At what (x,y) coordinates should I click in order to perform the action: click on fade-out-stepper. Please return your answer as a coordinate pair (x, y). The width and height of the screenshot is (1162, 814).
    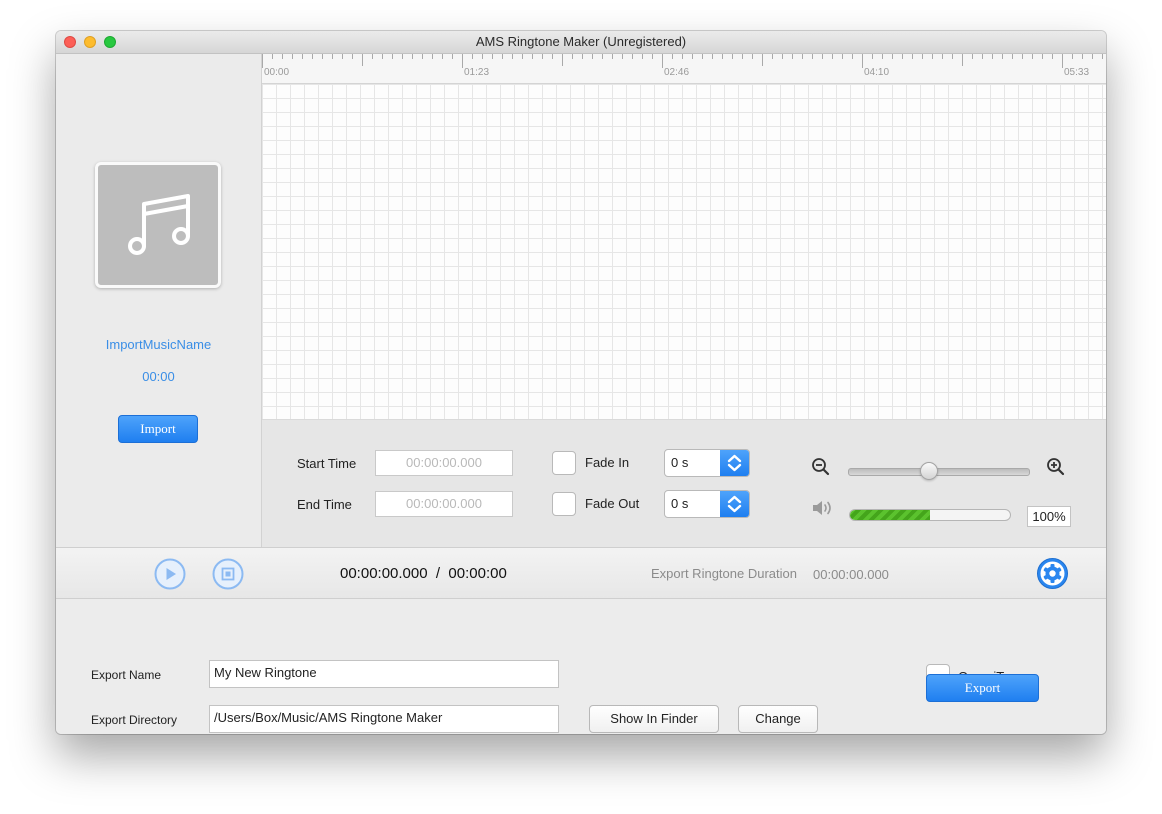
    Looking at the image, I should click on (734, 504).